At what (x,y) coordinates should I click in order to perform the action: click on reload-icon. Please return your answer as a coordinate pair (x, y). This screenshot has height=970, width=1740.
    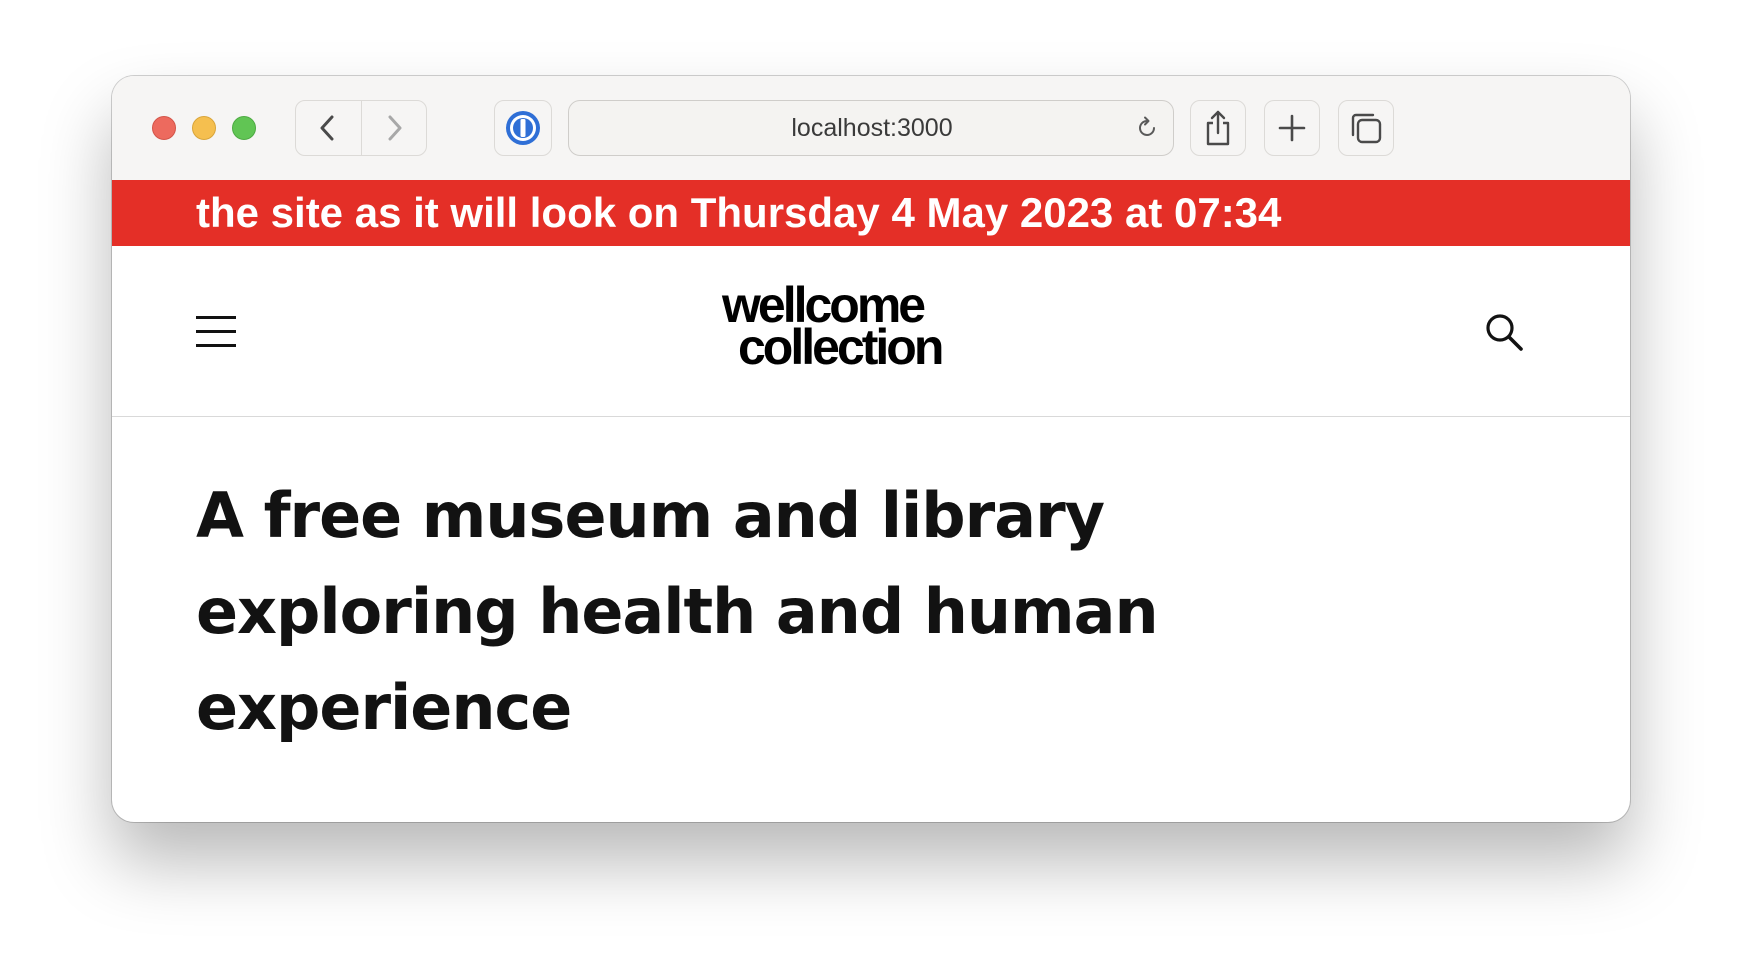
    Looking at the image, I should click on (1147, 126).